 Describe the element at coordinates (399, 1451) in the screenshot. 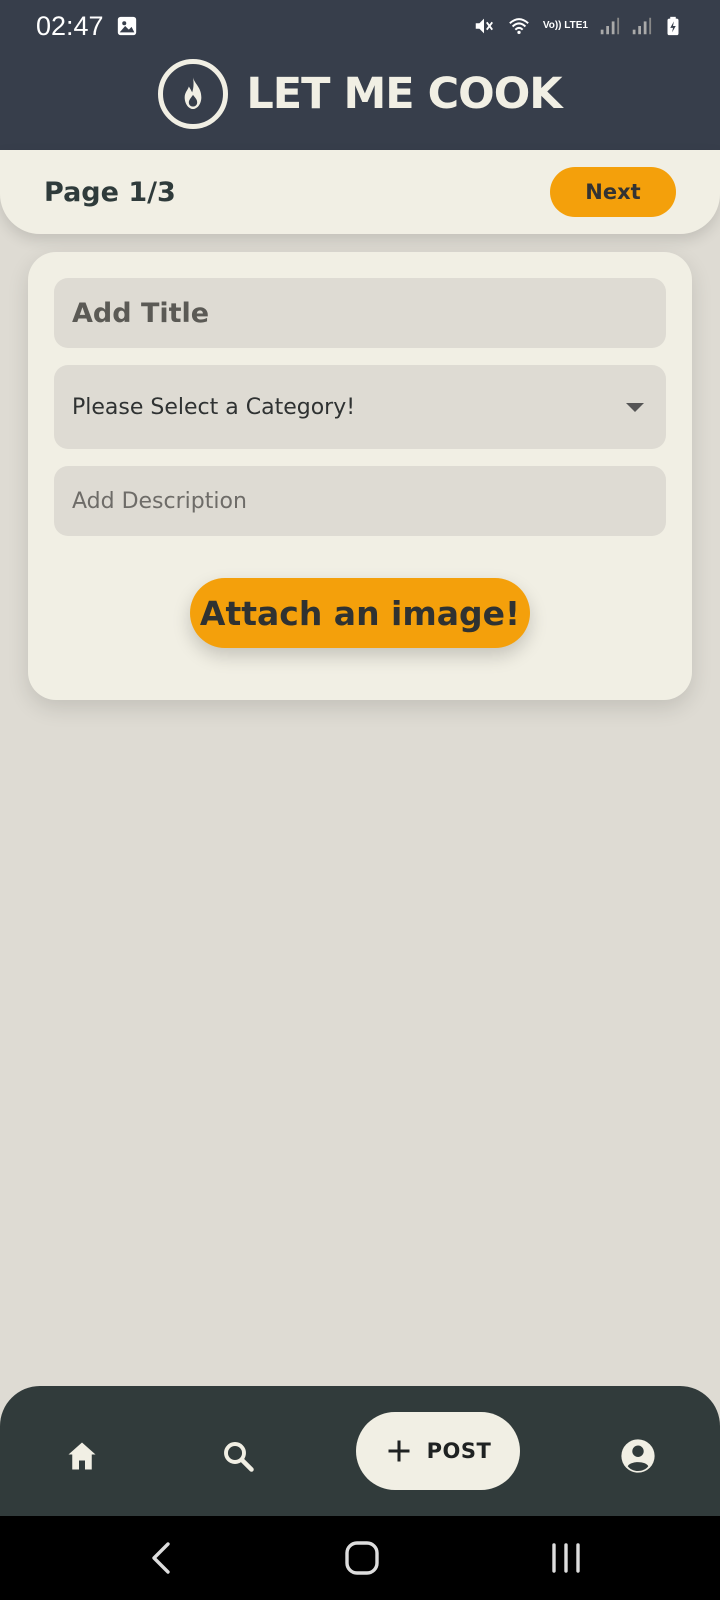

I see `plus-icon` at that location.